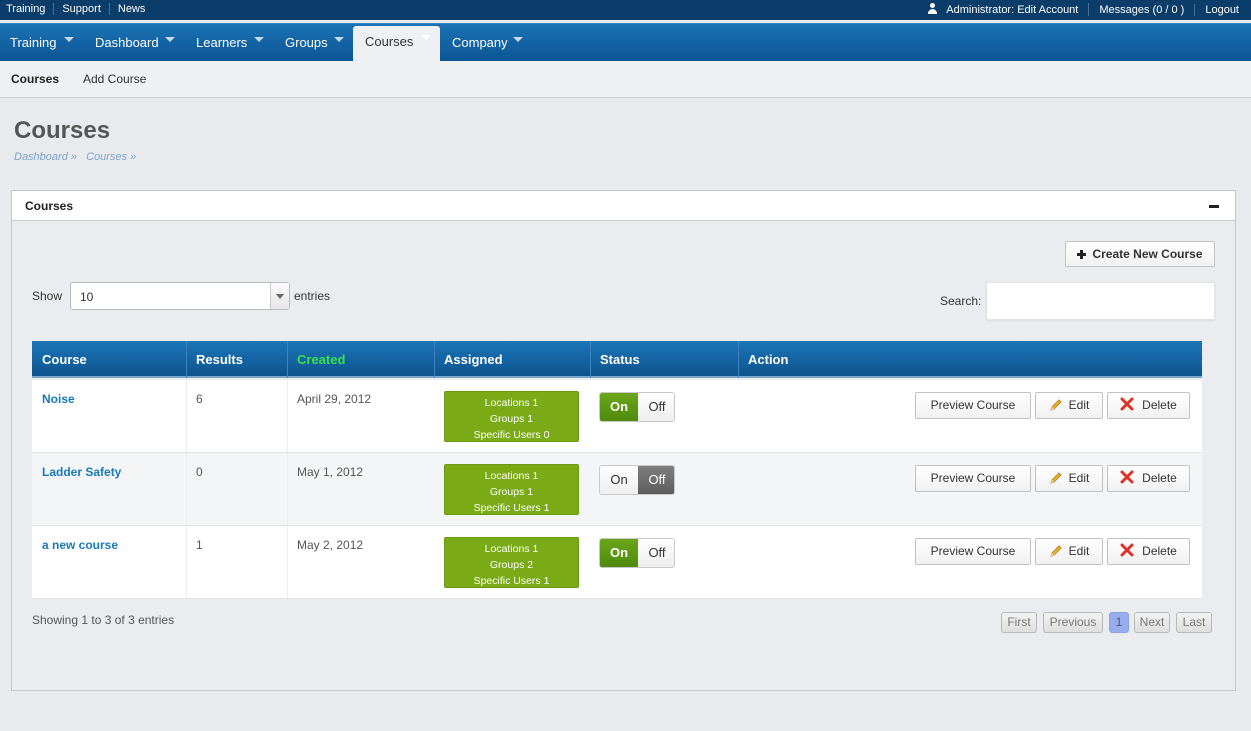 Image resolution: width=1251 pixels, height=731 pixels. I want to click on collapse-icon, so click(1214, 206).